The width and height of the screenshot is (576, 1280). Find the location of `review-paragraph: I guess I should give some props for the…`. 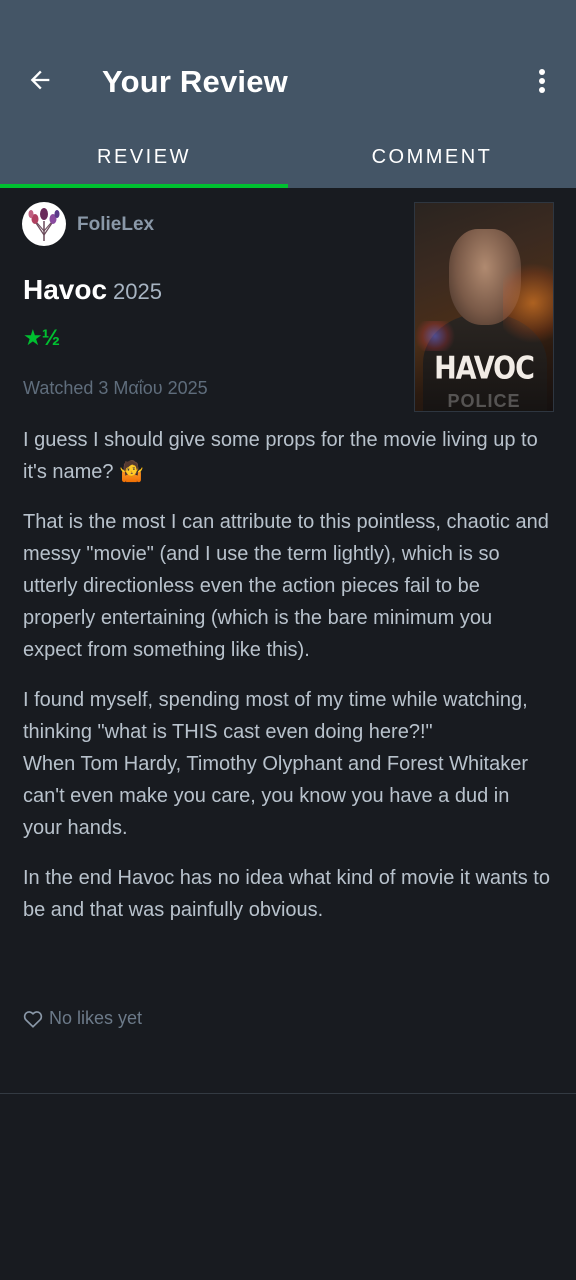

review-paragraph: I guess I should give some props for the… is located at coordinates (280, 456).